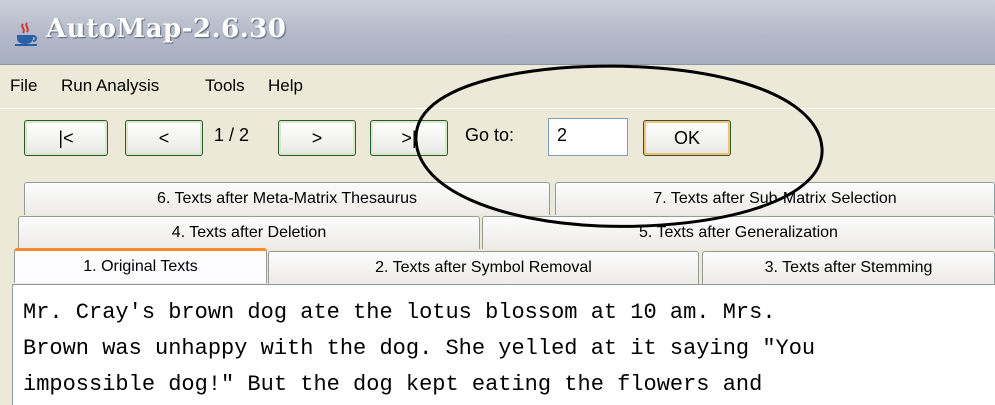 The width and height of the screenshot is (995, 405). What do you see at coordinates (287, 198) in the screenshot?
I see `tab-meta-matrix-thesaurus: 6. Texts after Meta-Matrix Thesaurus` at bounding box center [287, 198].